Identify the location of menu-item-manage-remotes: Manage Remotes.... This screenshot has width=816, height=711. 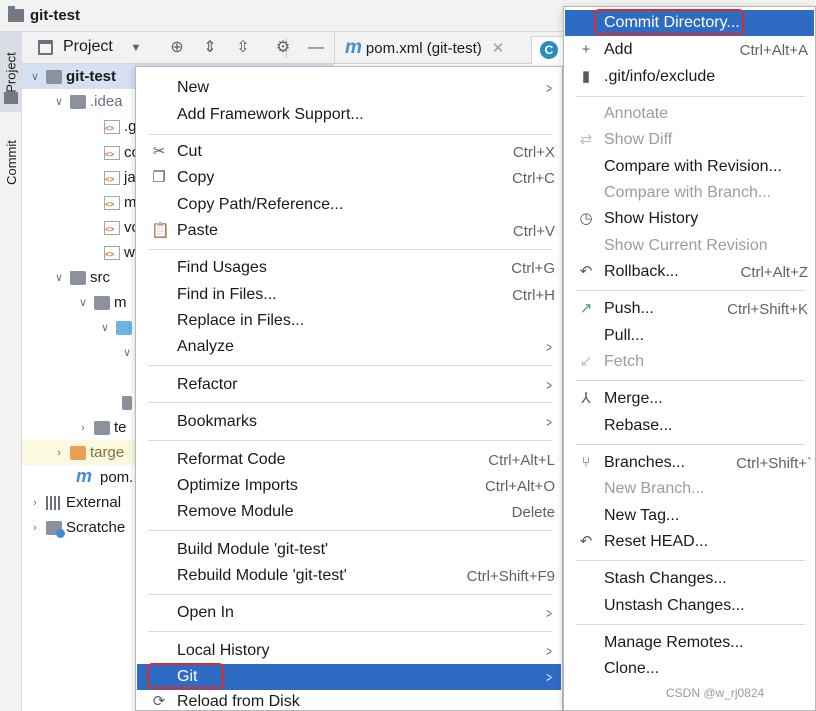
(689, 643).